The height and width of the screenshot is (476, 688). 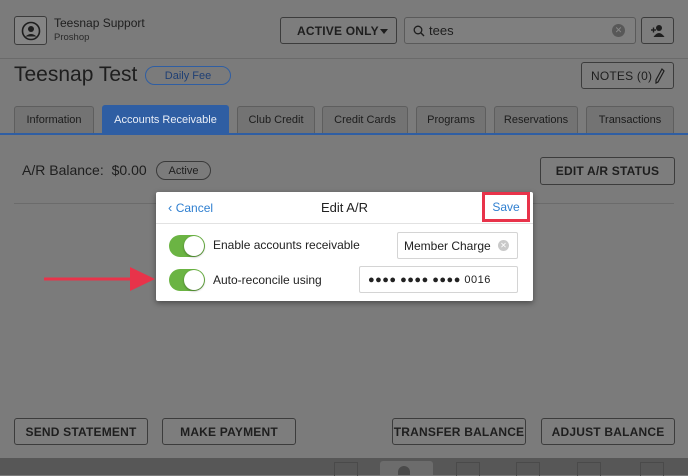 What do you see at coordinates (99, 23) in the screenshot?
I see `user-name: Teesnap Support` at bounding box center [99, 23].